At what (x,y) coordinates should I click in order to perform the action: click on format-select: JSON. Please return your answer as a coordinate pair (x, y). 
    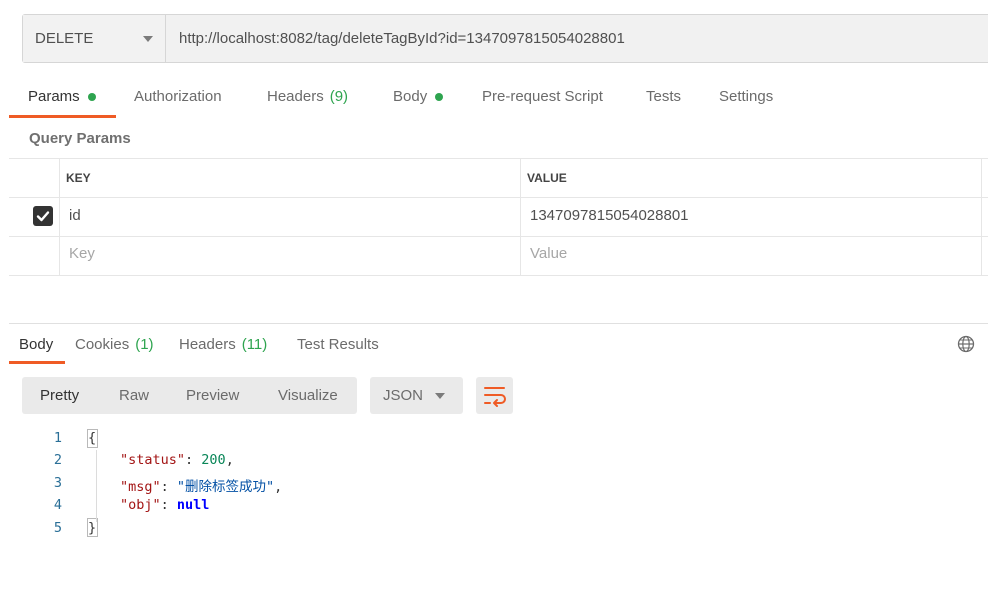
    Looking at the image, I should click on (416, 395).